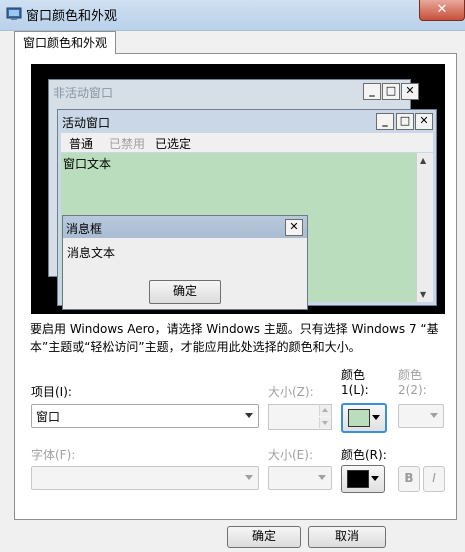  What do you see at coordinates (410, 375) in the screenshot?
I see `color2-label-line1: 颜色` at bounding box center [410, 375].